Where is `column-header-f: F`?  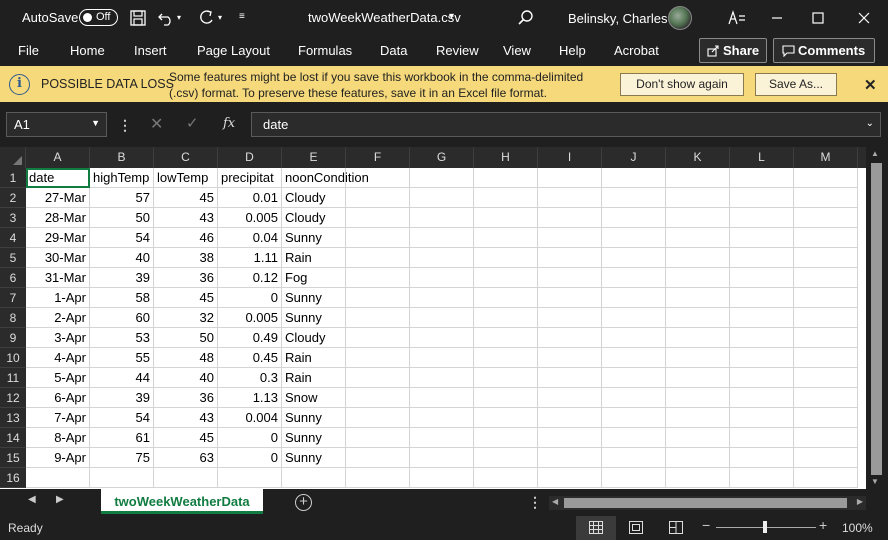 column-header-f: F is located at coordinates (378, 157).